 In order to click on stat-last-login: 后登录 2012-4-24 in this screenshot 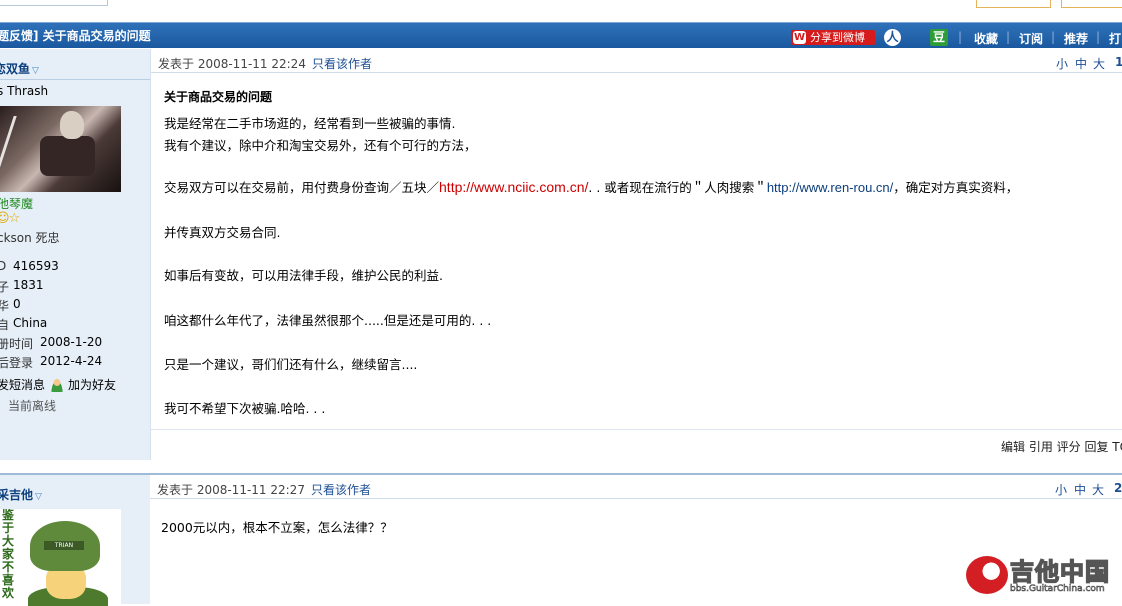, I will do `click(51, 362)`.